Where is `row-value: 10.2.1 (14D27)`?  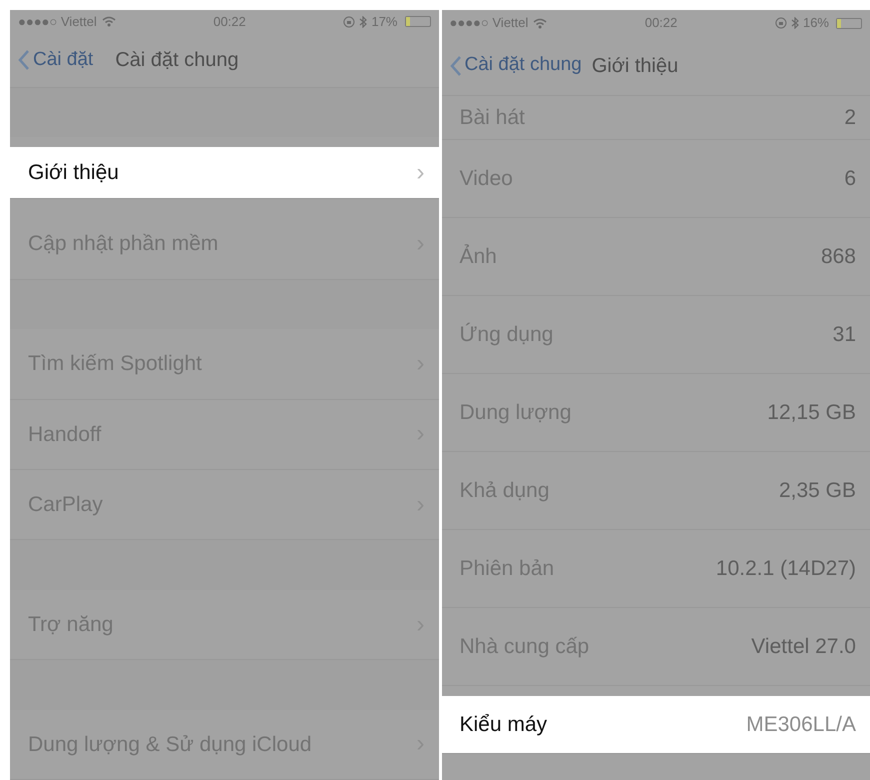 row-value: 10.2.1 (14D27) is located at coordinates (786, 569).